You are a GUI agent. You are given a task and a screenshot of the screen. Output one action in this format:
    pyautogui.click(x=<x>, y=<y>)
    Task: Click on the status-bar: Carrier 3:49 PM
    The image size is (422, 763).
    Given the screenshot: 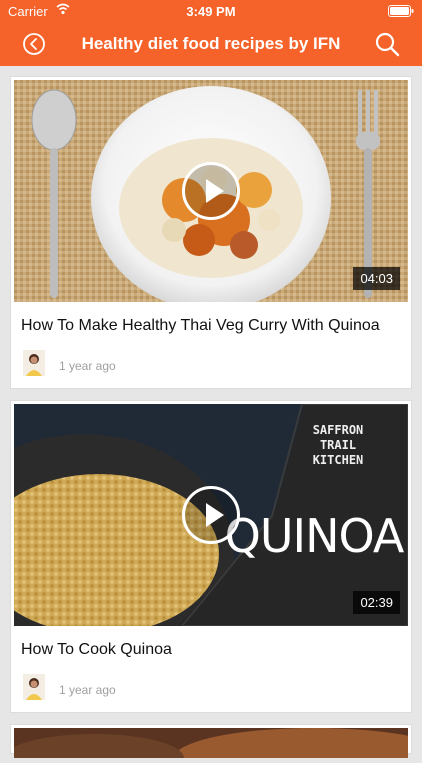 What is the action you would take?
    pyautogui.click(x=211, y=11)
    